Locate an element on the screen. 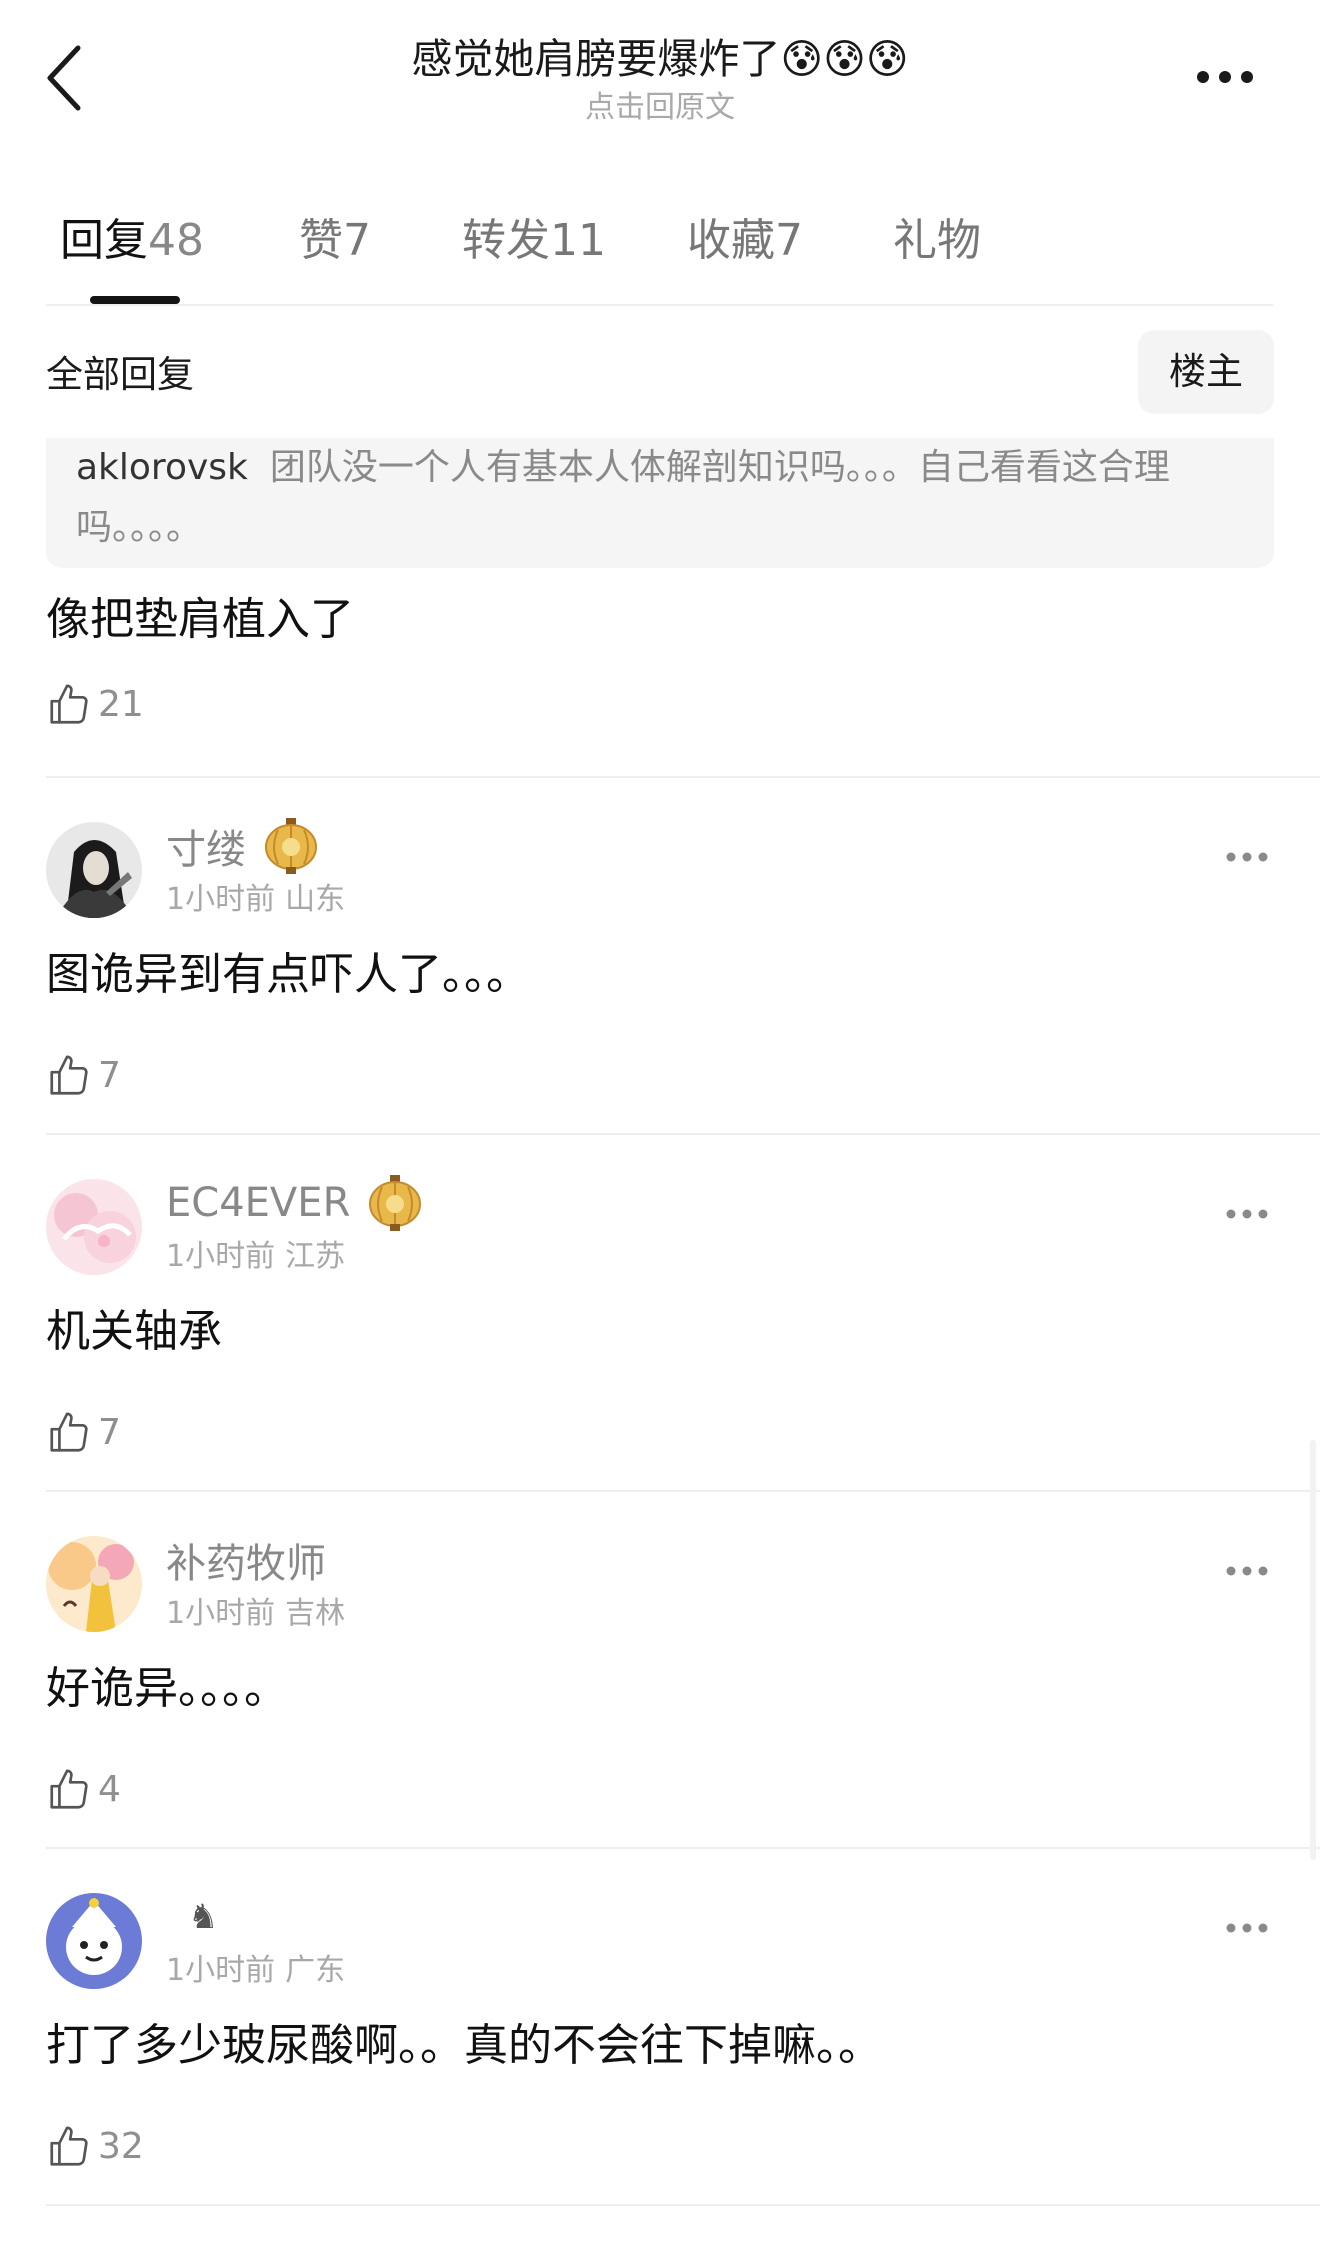  quoted-reply: aklorovsk 团队没一个人有基本人体解剖知识吗。。。自己看看这合理吗。。。。 is located at coordinates (660, 503).